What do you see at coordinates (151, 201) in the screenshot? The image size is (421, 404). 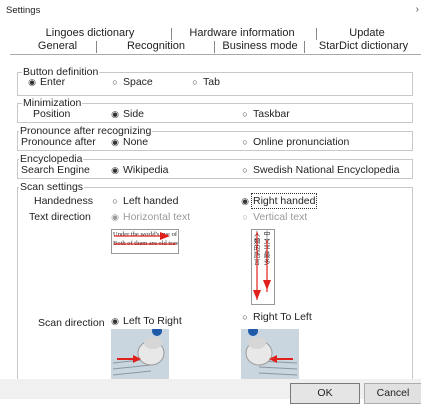 I see `radio-label: Left handed` at bounding box center [151, 201].